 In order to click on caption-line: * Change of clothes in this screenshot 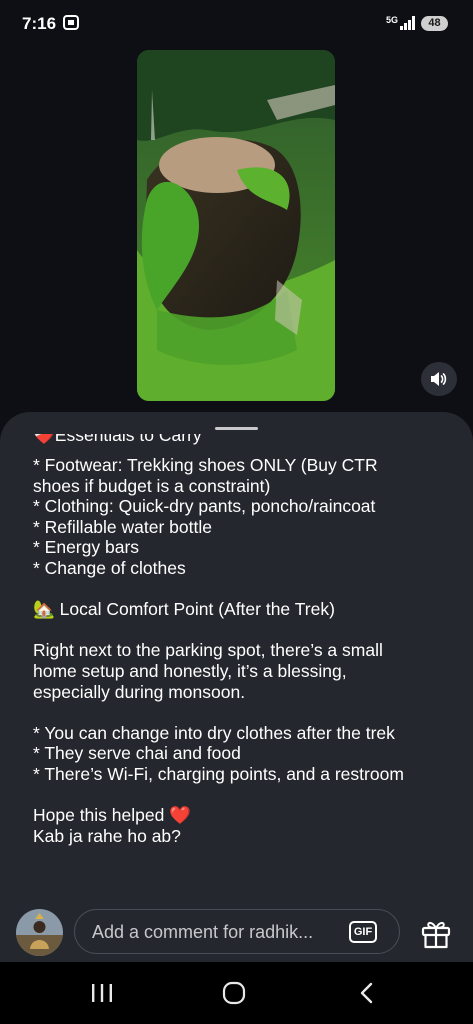, I will do `click(109, 567)`.